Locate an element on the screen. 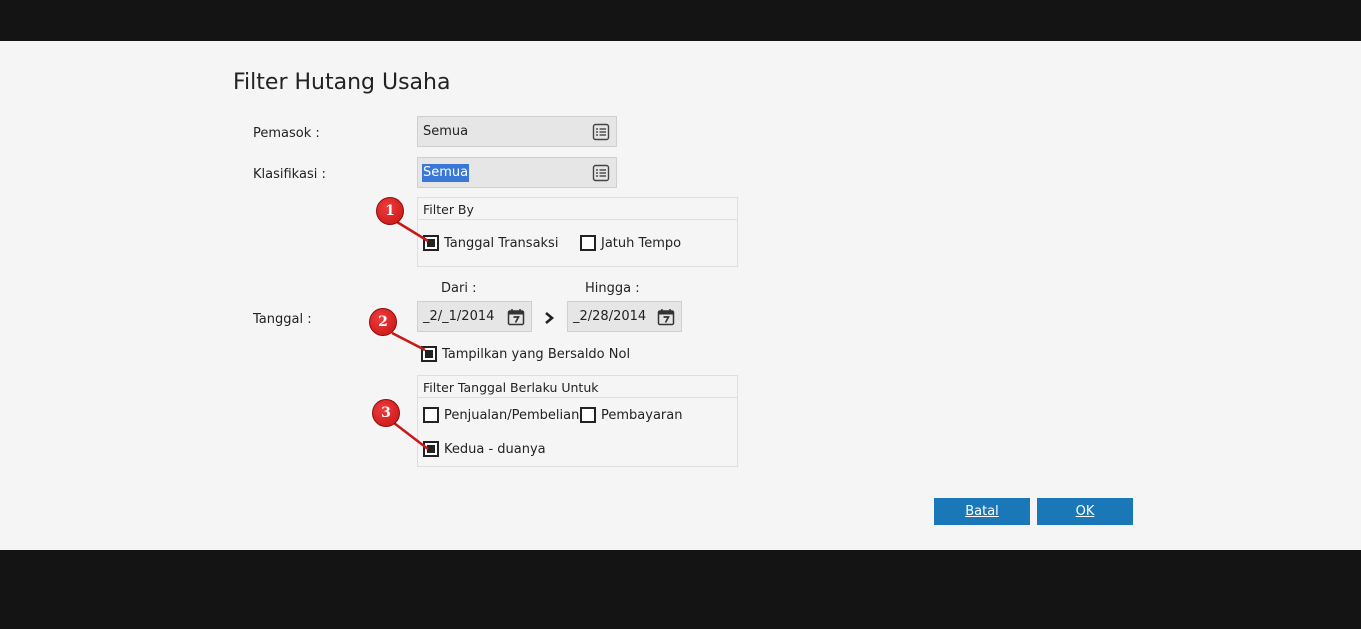  pembayaran-checkbox is located at coordinates (588, 415).